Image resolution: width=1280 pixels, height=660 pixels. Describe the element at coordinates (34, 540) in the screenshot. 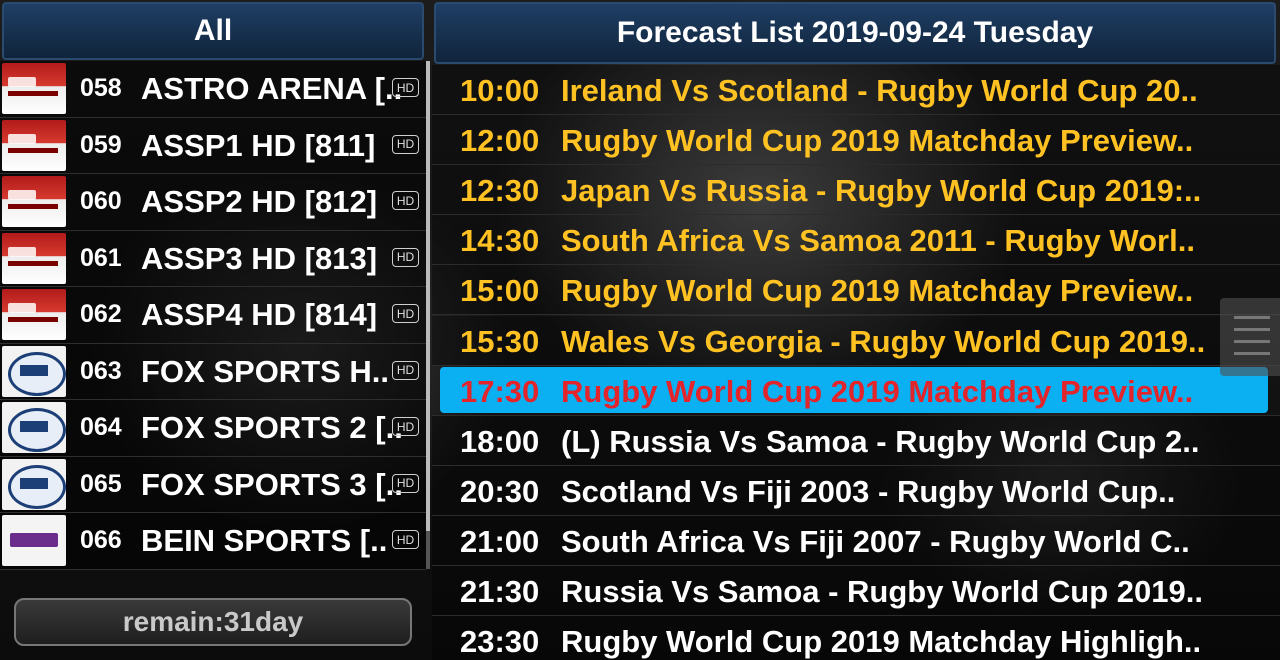

I see `bein-sports-logo` at that location.